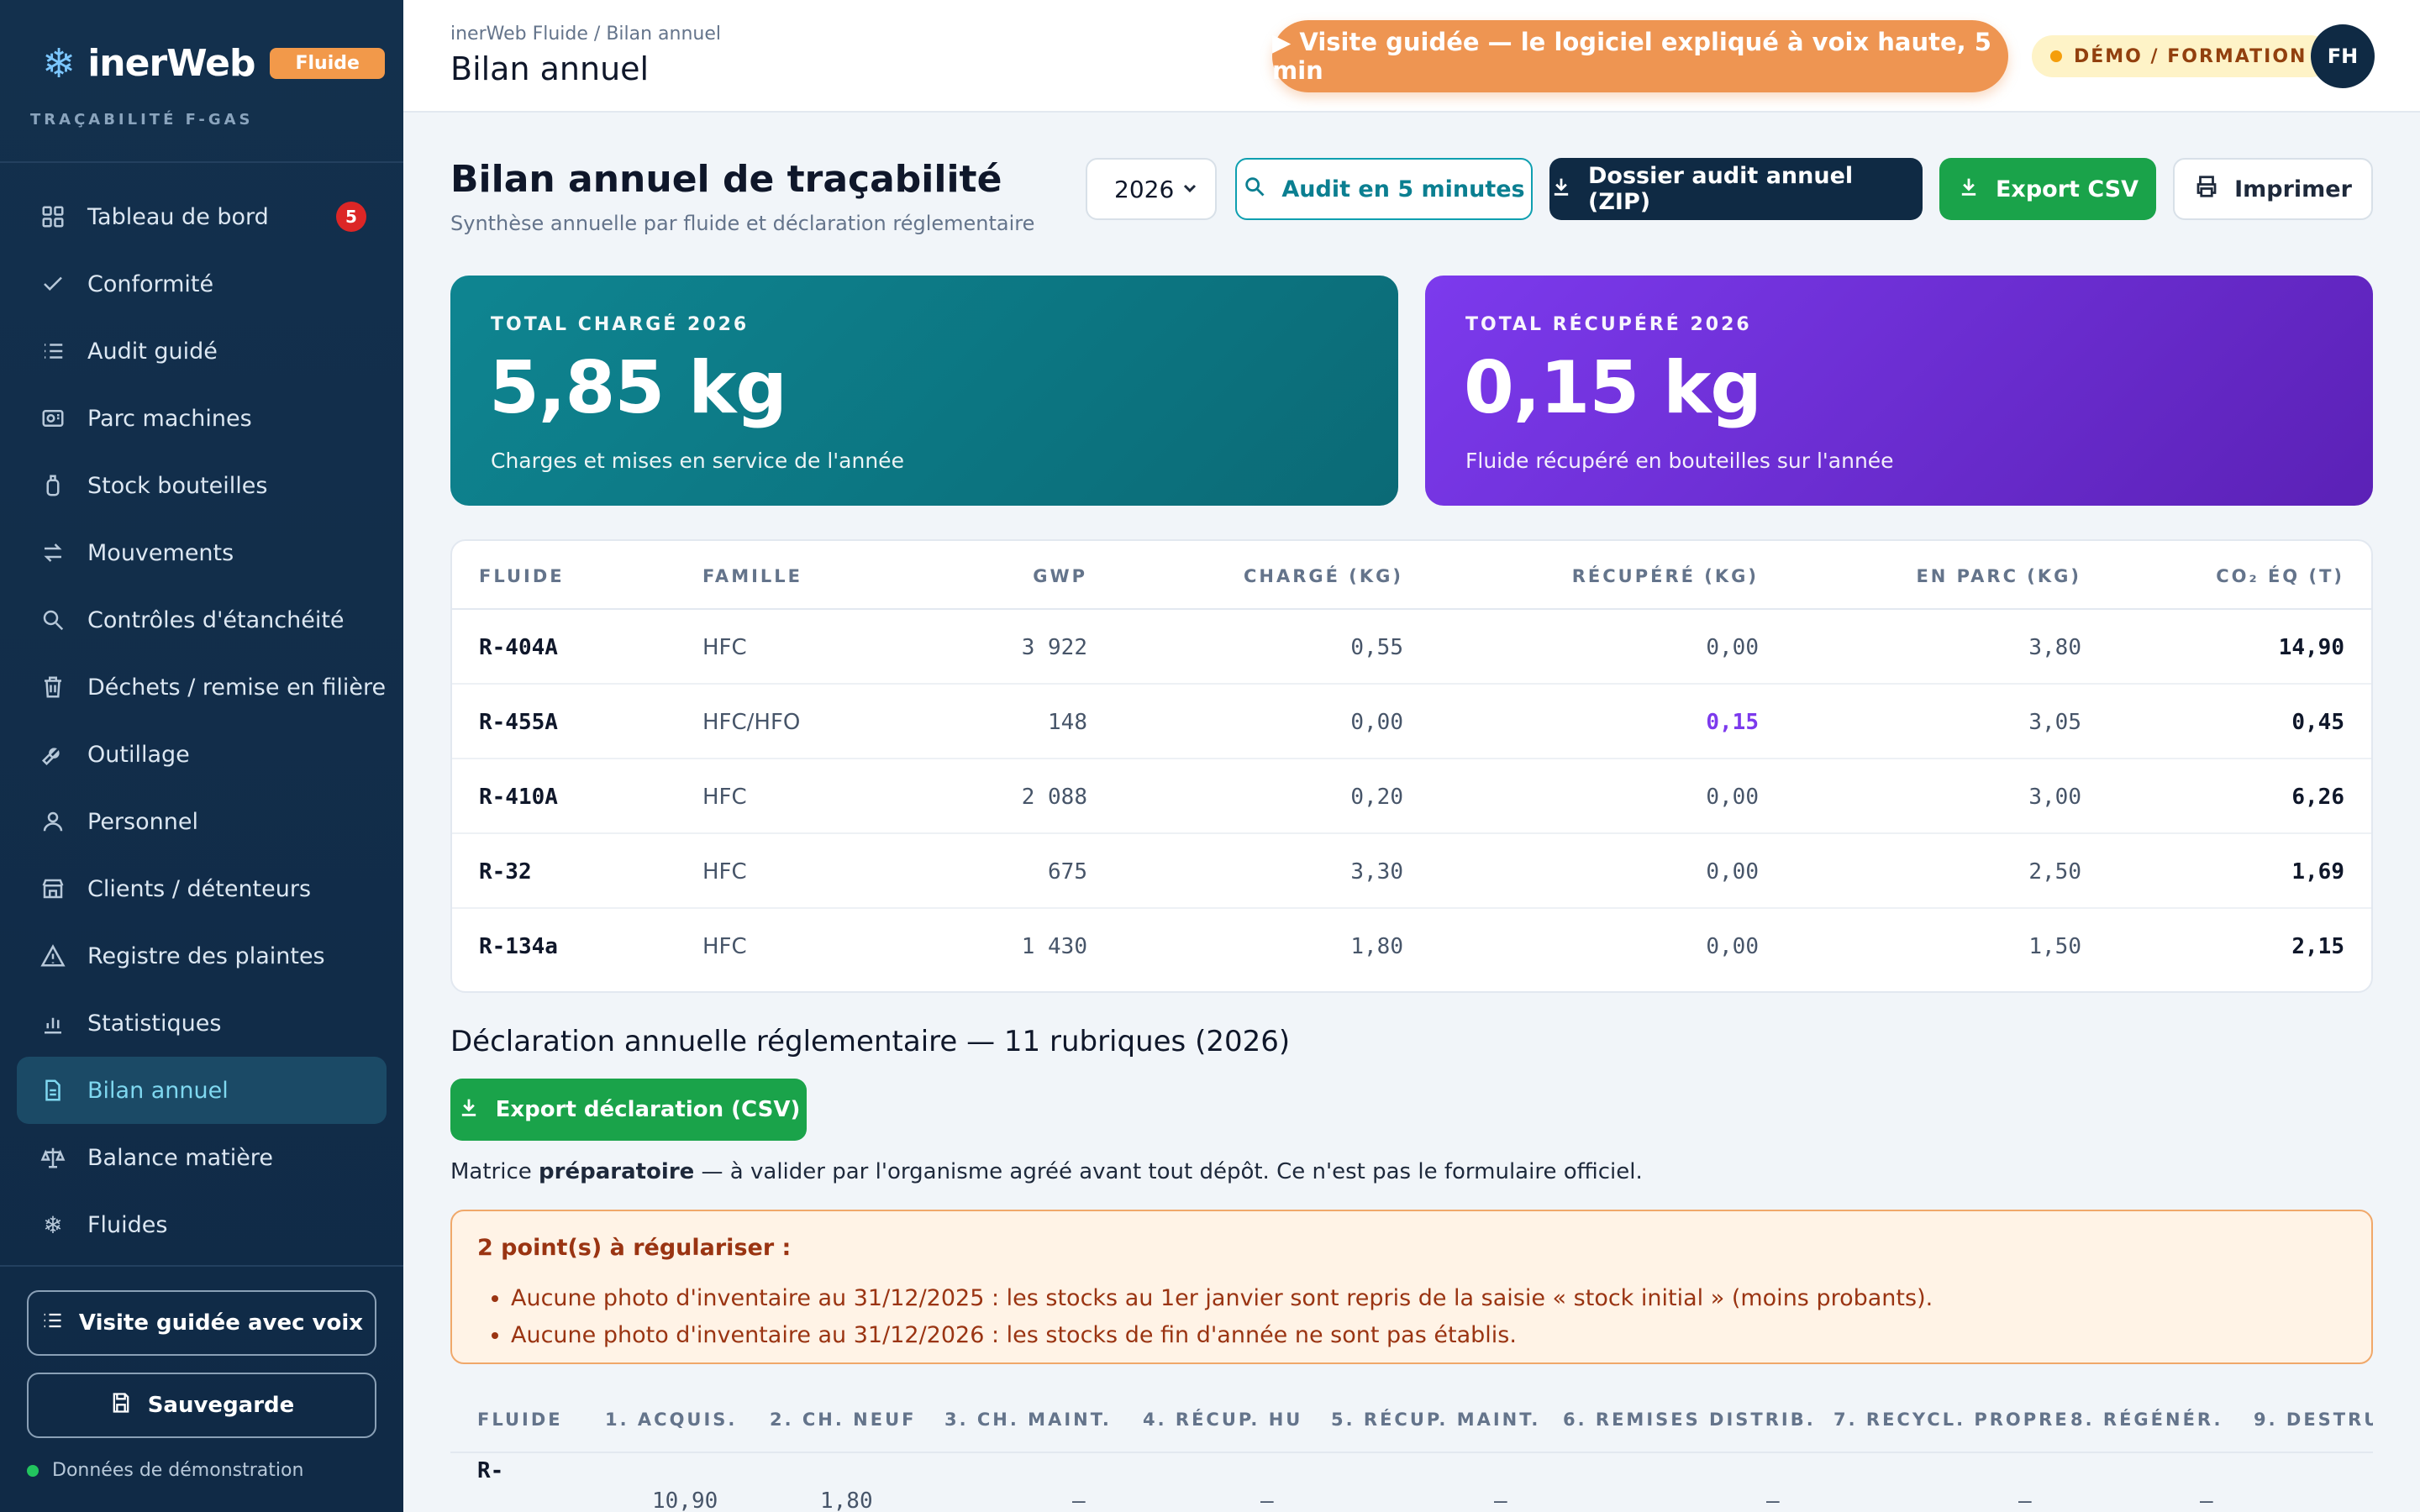 This screenshot has height=1512, width=2420. I want to click on cell-fleet: 3,00, so click(2054, 797).